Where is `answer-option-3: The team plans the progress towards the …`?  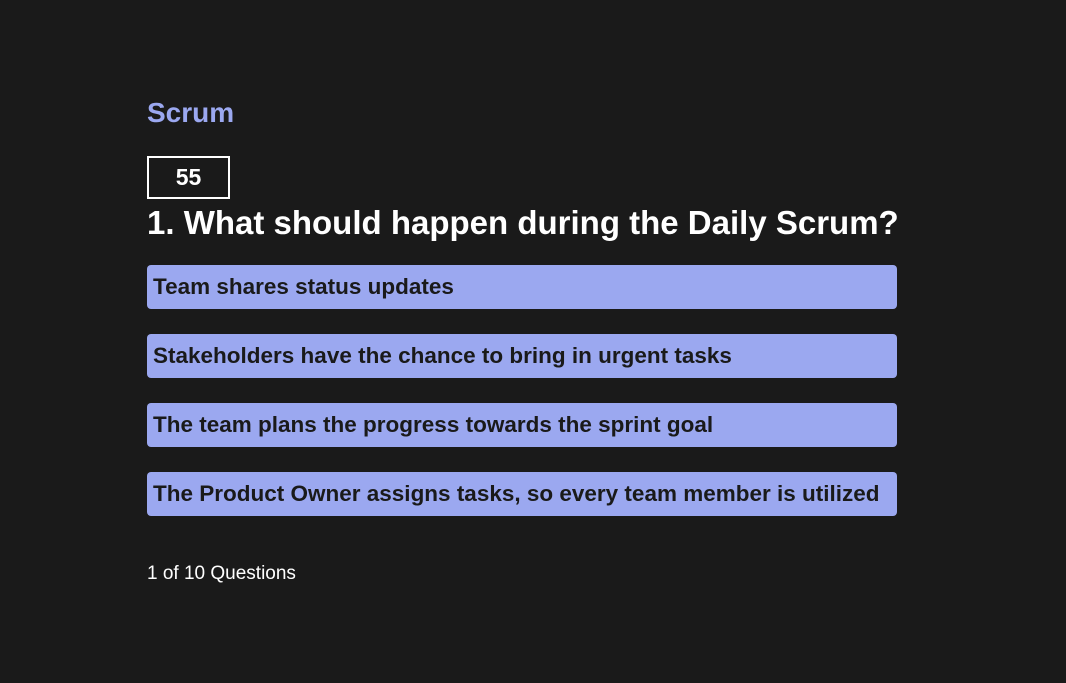 answer-option-3: The team plans the progress towards the … is located at coordinates (522, 425).